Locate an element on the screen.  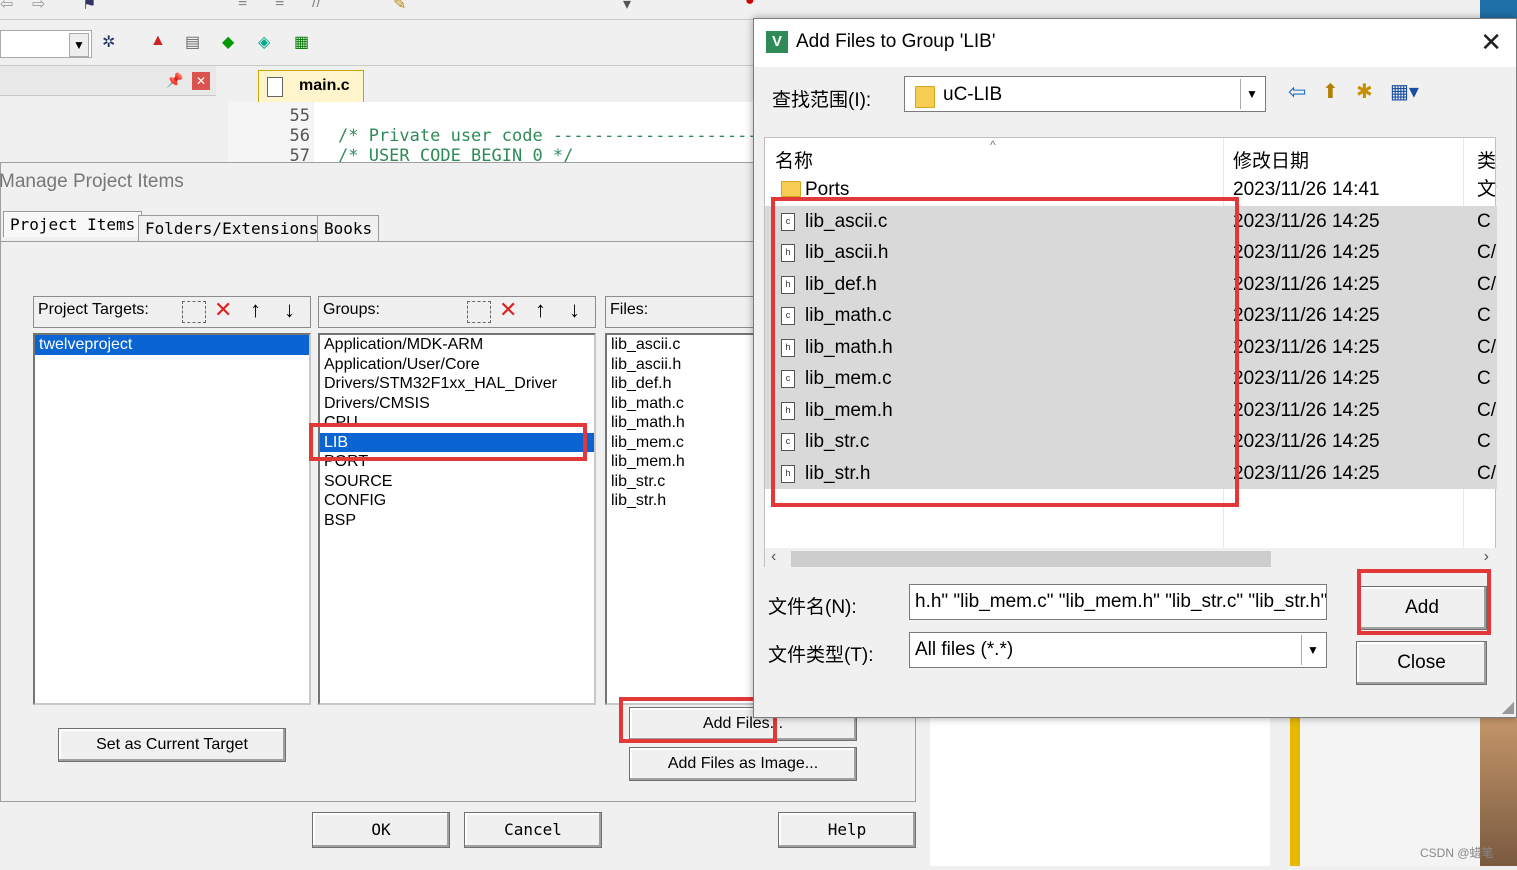
up-folder-icon: ⬆ is located at coordinates (1330, 91).